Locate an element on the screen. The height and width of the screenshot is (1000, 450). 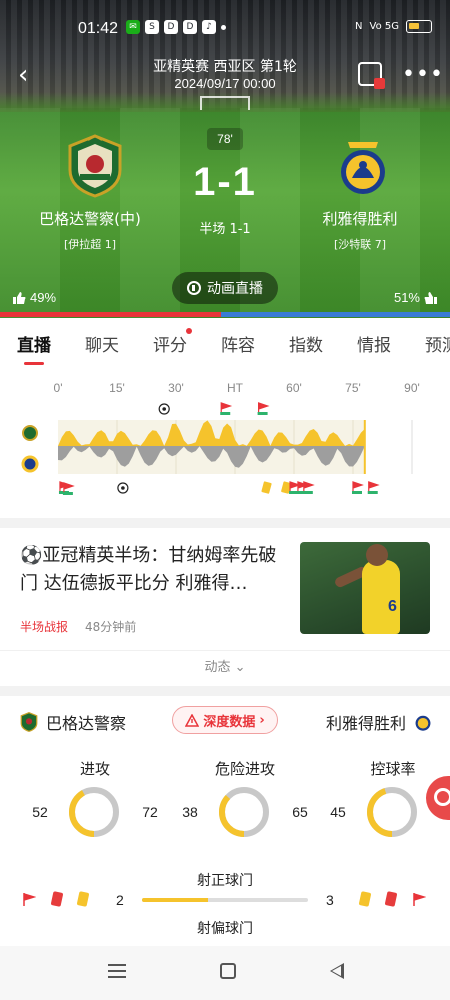
section-divider is located at coordinates (225, 691).